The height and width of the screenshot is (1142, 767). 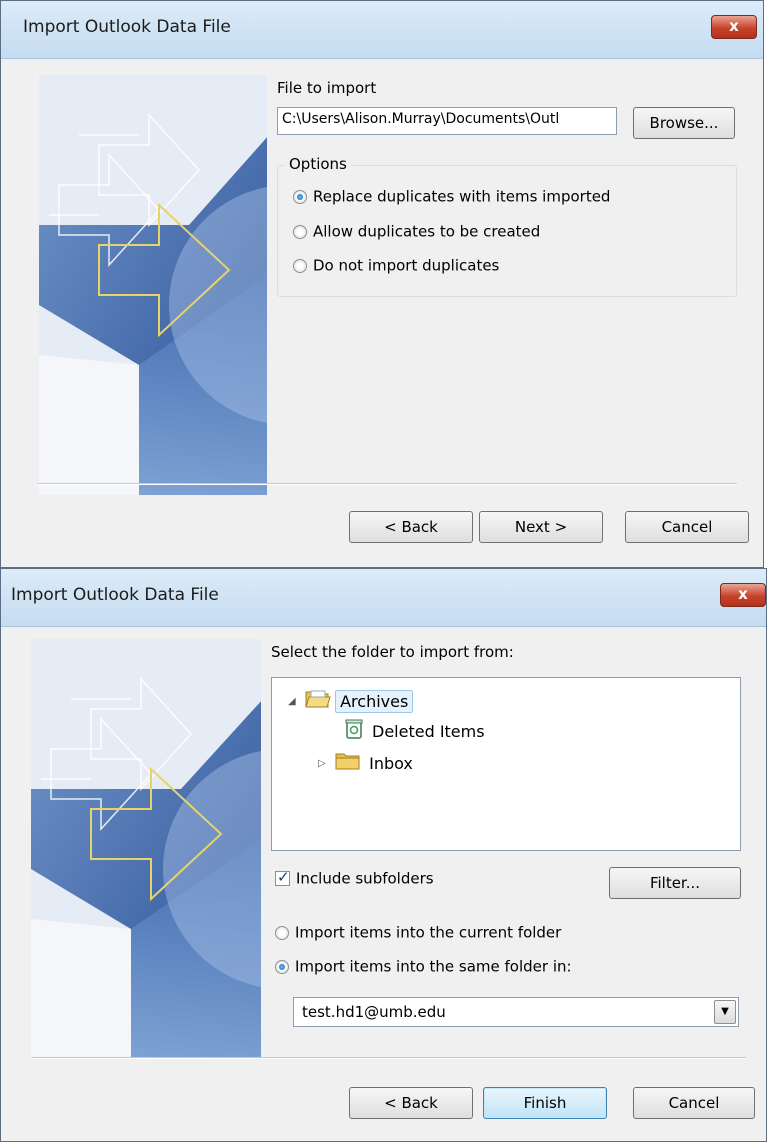 What do you see at coordinates (318, 164) in the screenshot?
I see `options-group-label: Options` at bounding box center [318, 164].